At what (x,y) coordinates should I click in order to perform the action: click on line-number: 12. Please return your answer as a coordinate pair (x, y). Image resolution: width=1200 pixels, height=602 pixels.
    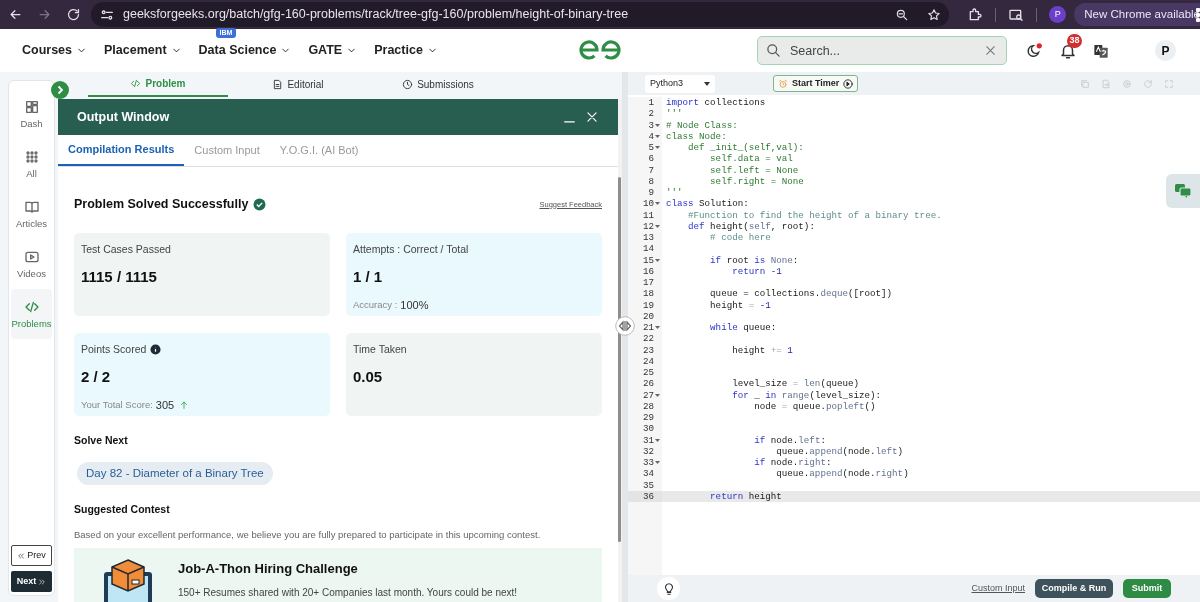
    Looking at the image, I should click on (648, 226).